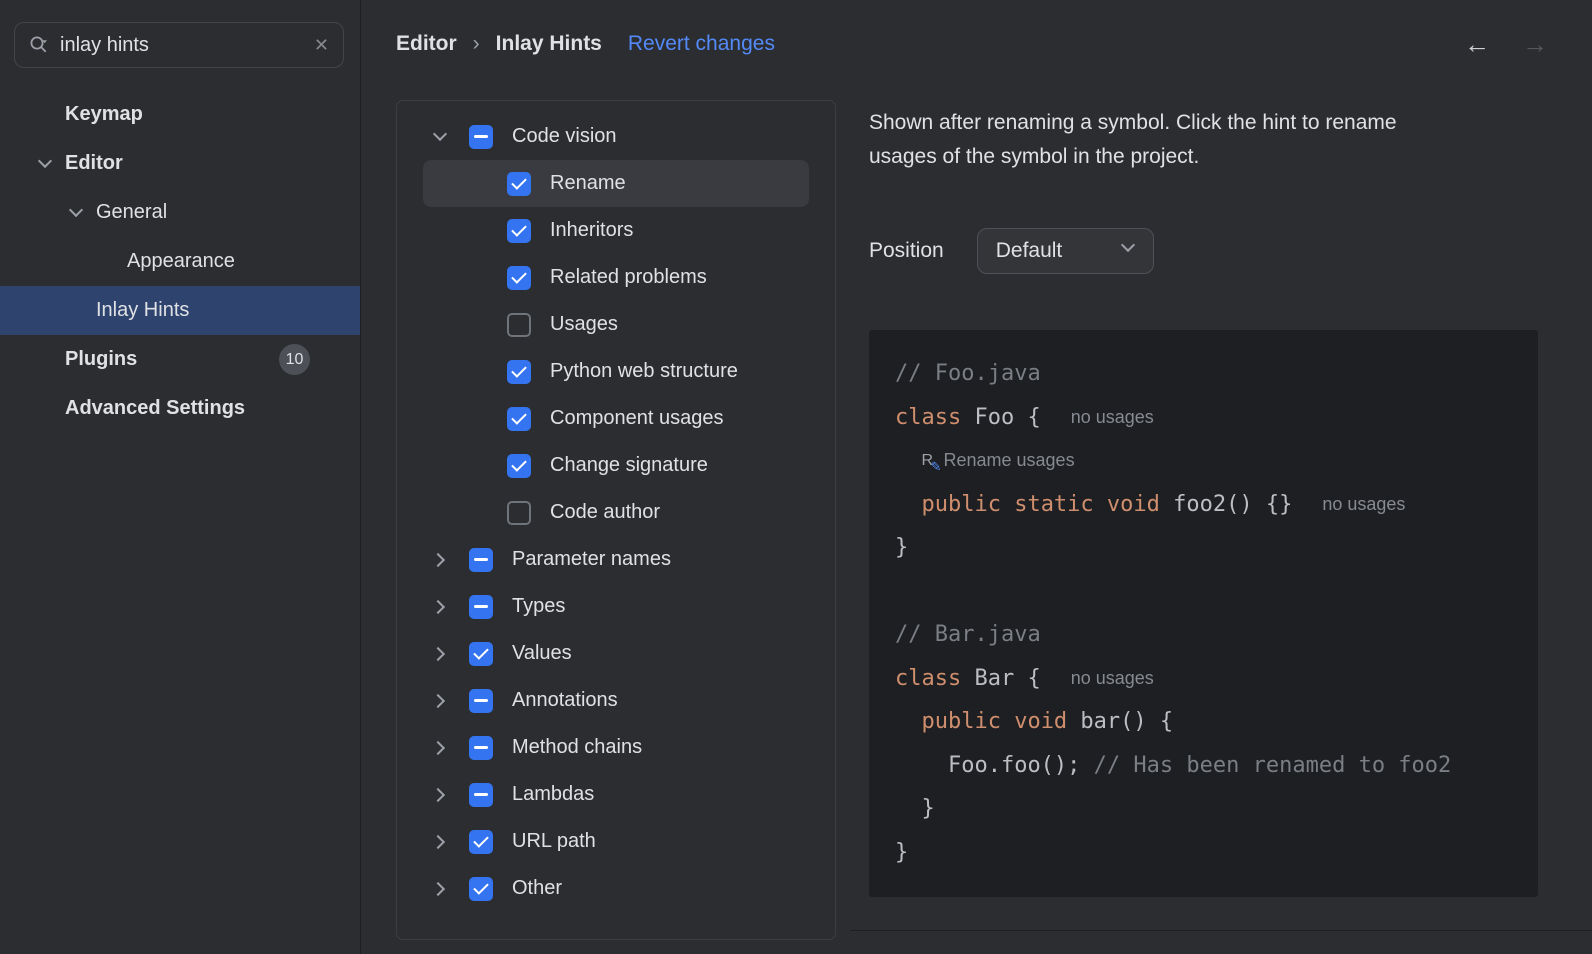 The image size is (1592, 954). What do you see at coordinates (481, 747) in the screenshot?
I see `checkbox-method-chains` at bounding box center [481, 747].